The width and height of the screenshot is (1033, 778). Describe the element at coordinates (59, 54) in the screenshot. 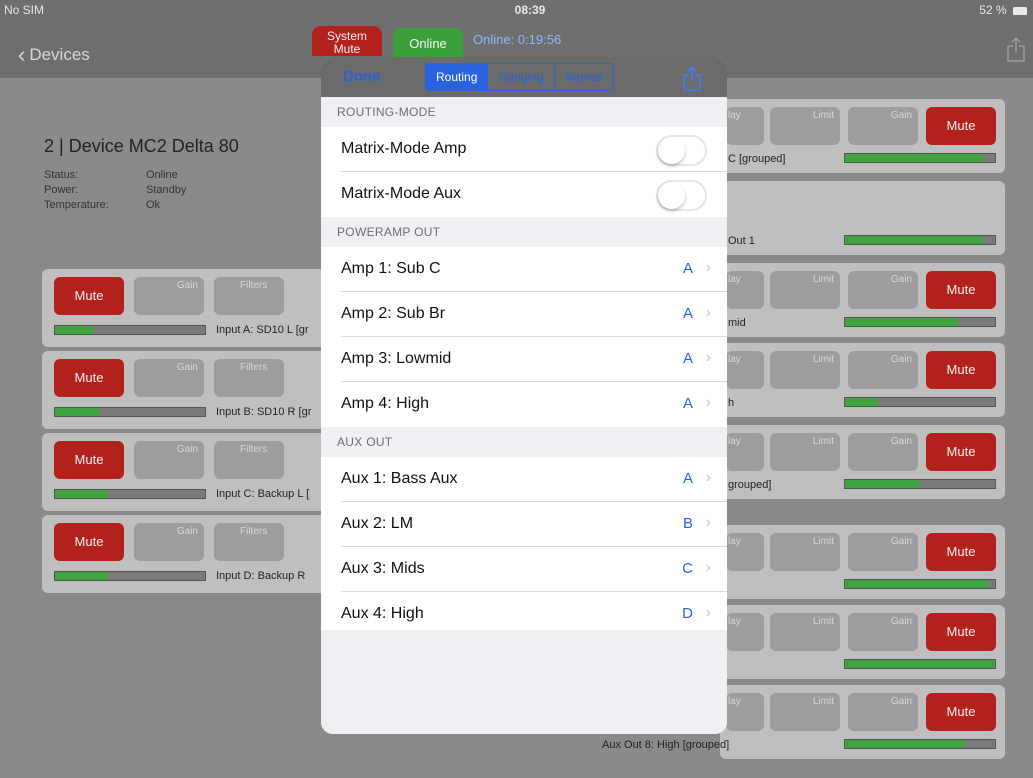

I see `back-label: Devices` at that location.